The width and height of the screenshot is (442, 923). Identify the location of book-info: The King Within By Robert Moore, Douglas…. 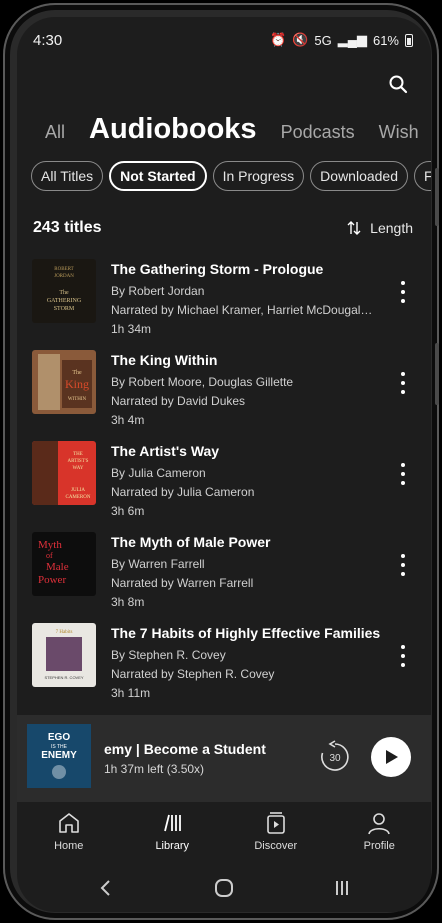
(242, 391).